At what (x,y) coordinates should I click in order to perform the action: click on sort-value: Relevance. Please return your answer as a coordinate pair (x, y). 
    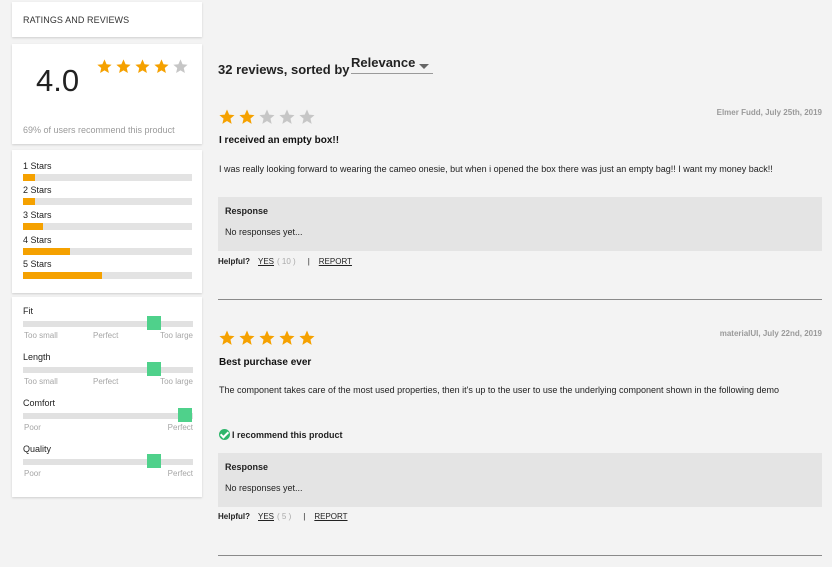
    Looking at the image, I should click on (383, 62).